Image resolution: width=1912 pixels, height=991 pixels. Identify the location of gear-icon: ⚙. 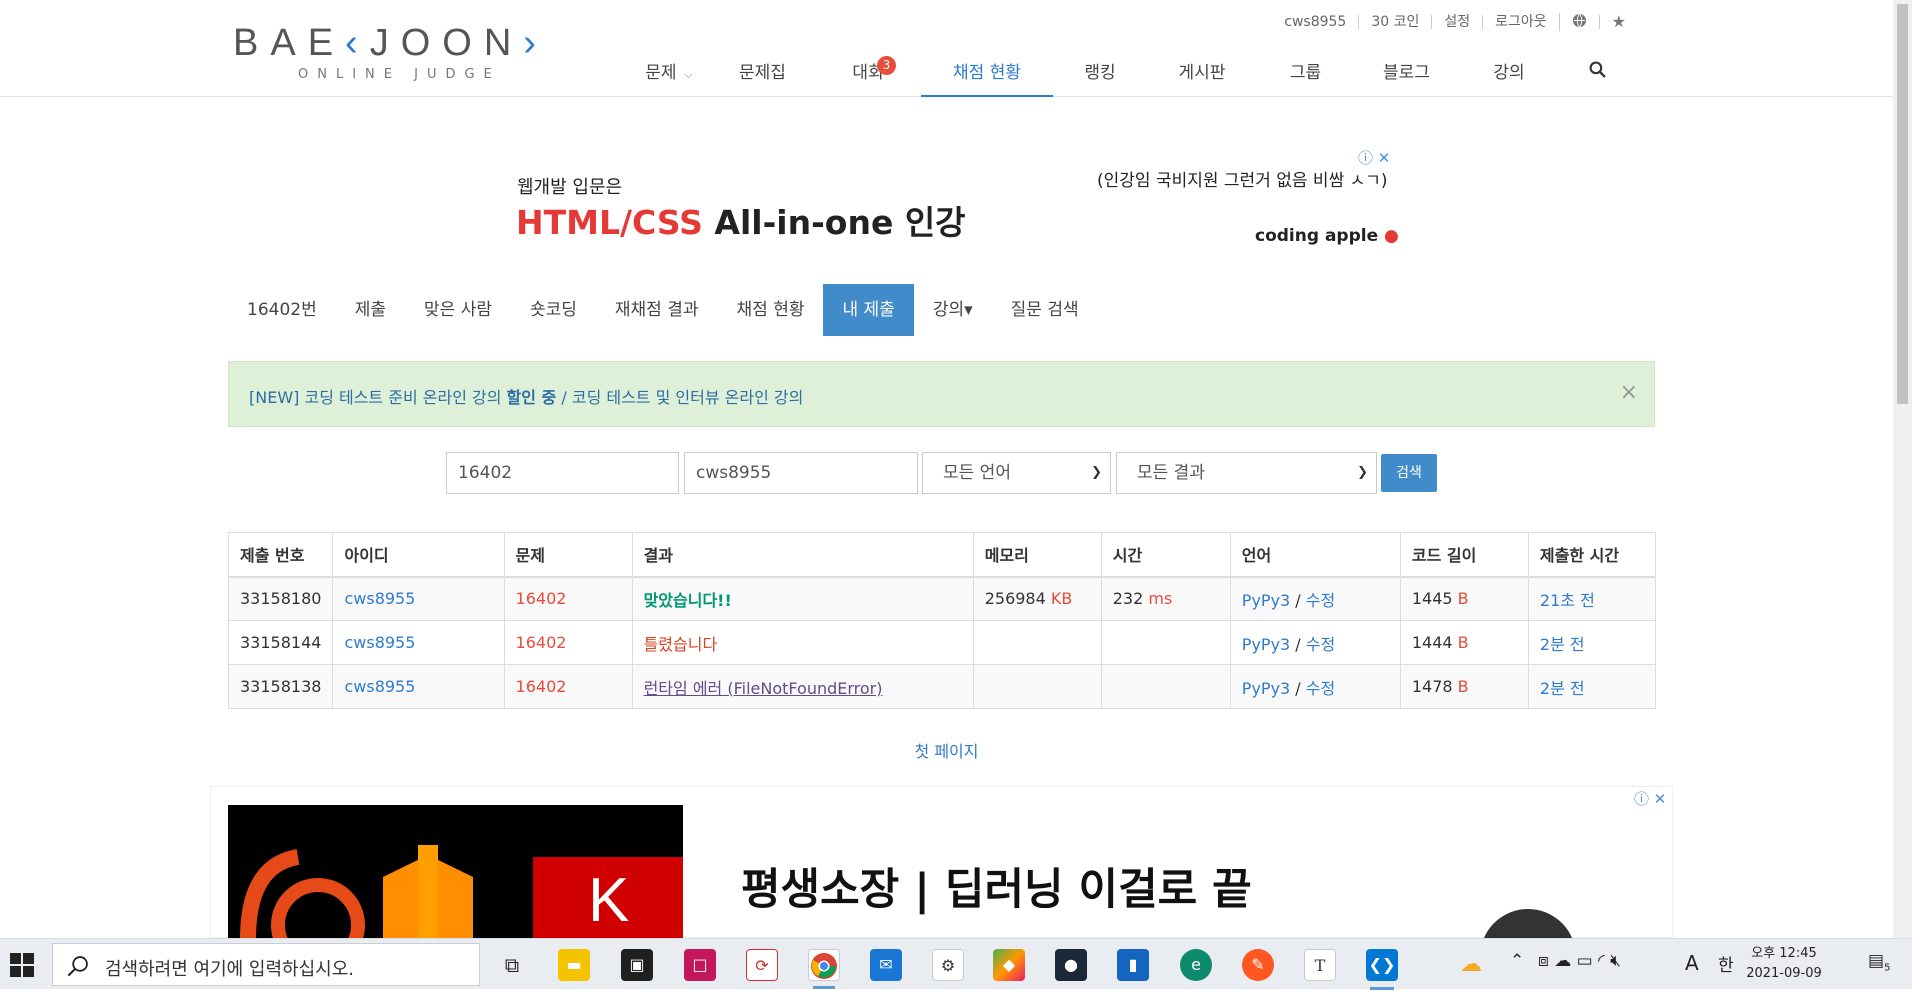
(948, 965).